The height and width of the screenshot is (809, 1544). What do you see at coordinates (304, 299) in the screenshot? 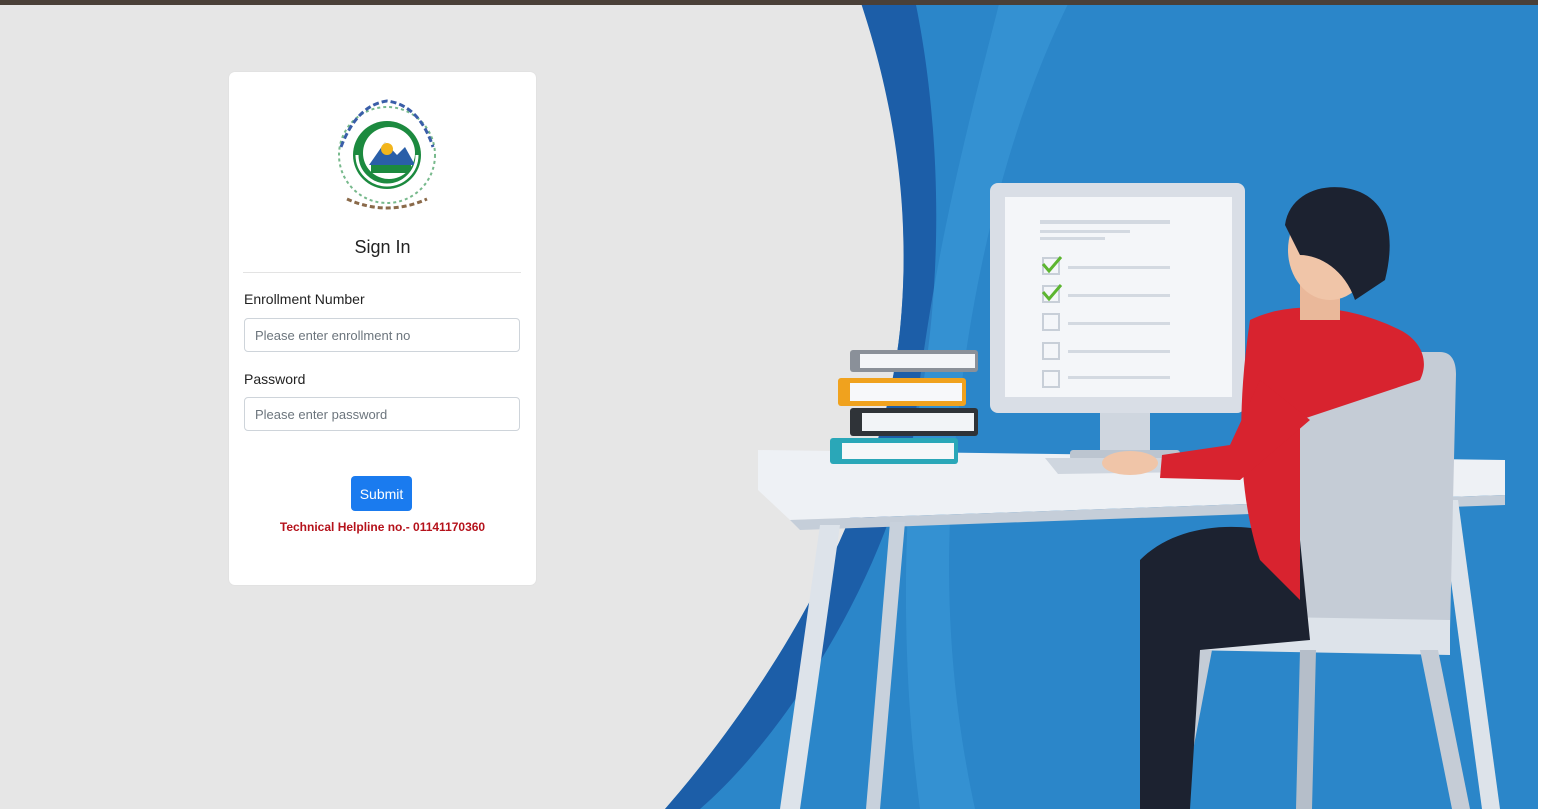
I see `enrollment-label: Enrollment Number` at bounding box center [304, 299].